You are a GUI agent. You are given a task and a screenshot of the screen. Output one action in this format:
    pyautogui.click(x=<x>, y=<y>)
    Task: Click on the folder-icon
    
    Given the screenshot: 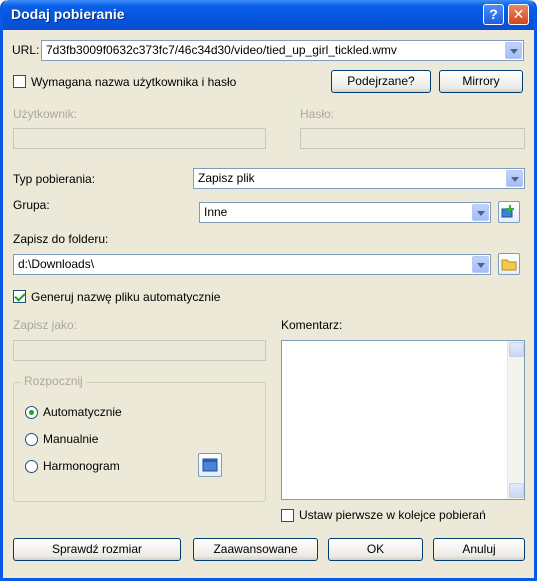 What is the action you would take?
    pyautogui.click(x=509, y=264)
    